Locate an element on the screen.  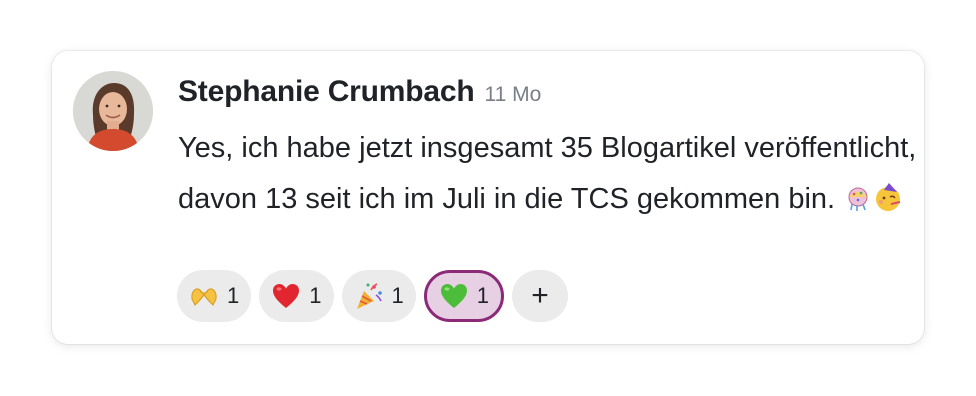
timestamp: 11 Mo is located at coordinates (512, 95).